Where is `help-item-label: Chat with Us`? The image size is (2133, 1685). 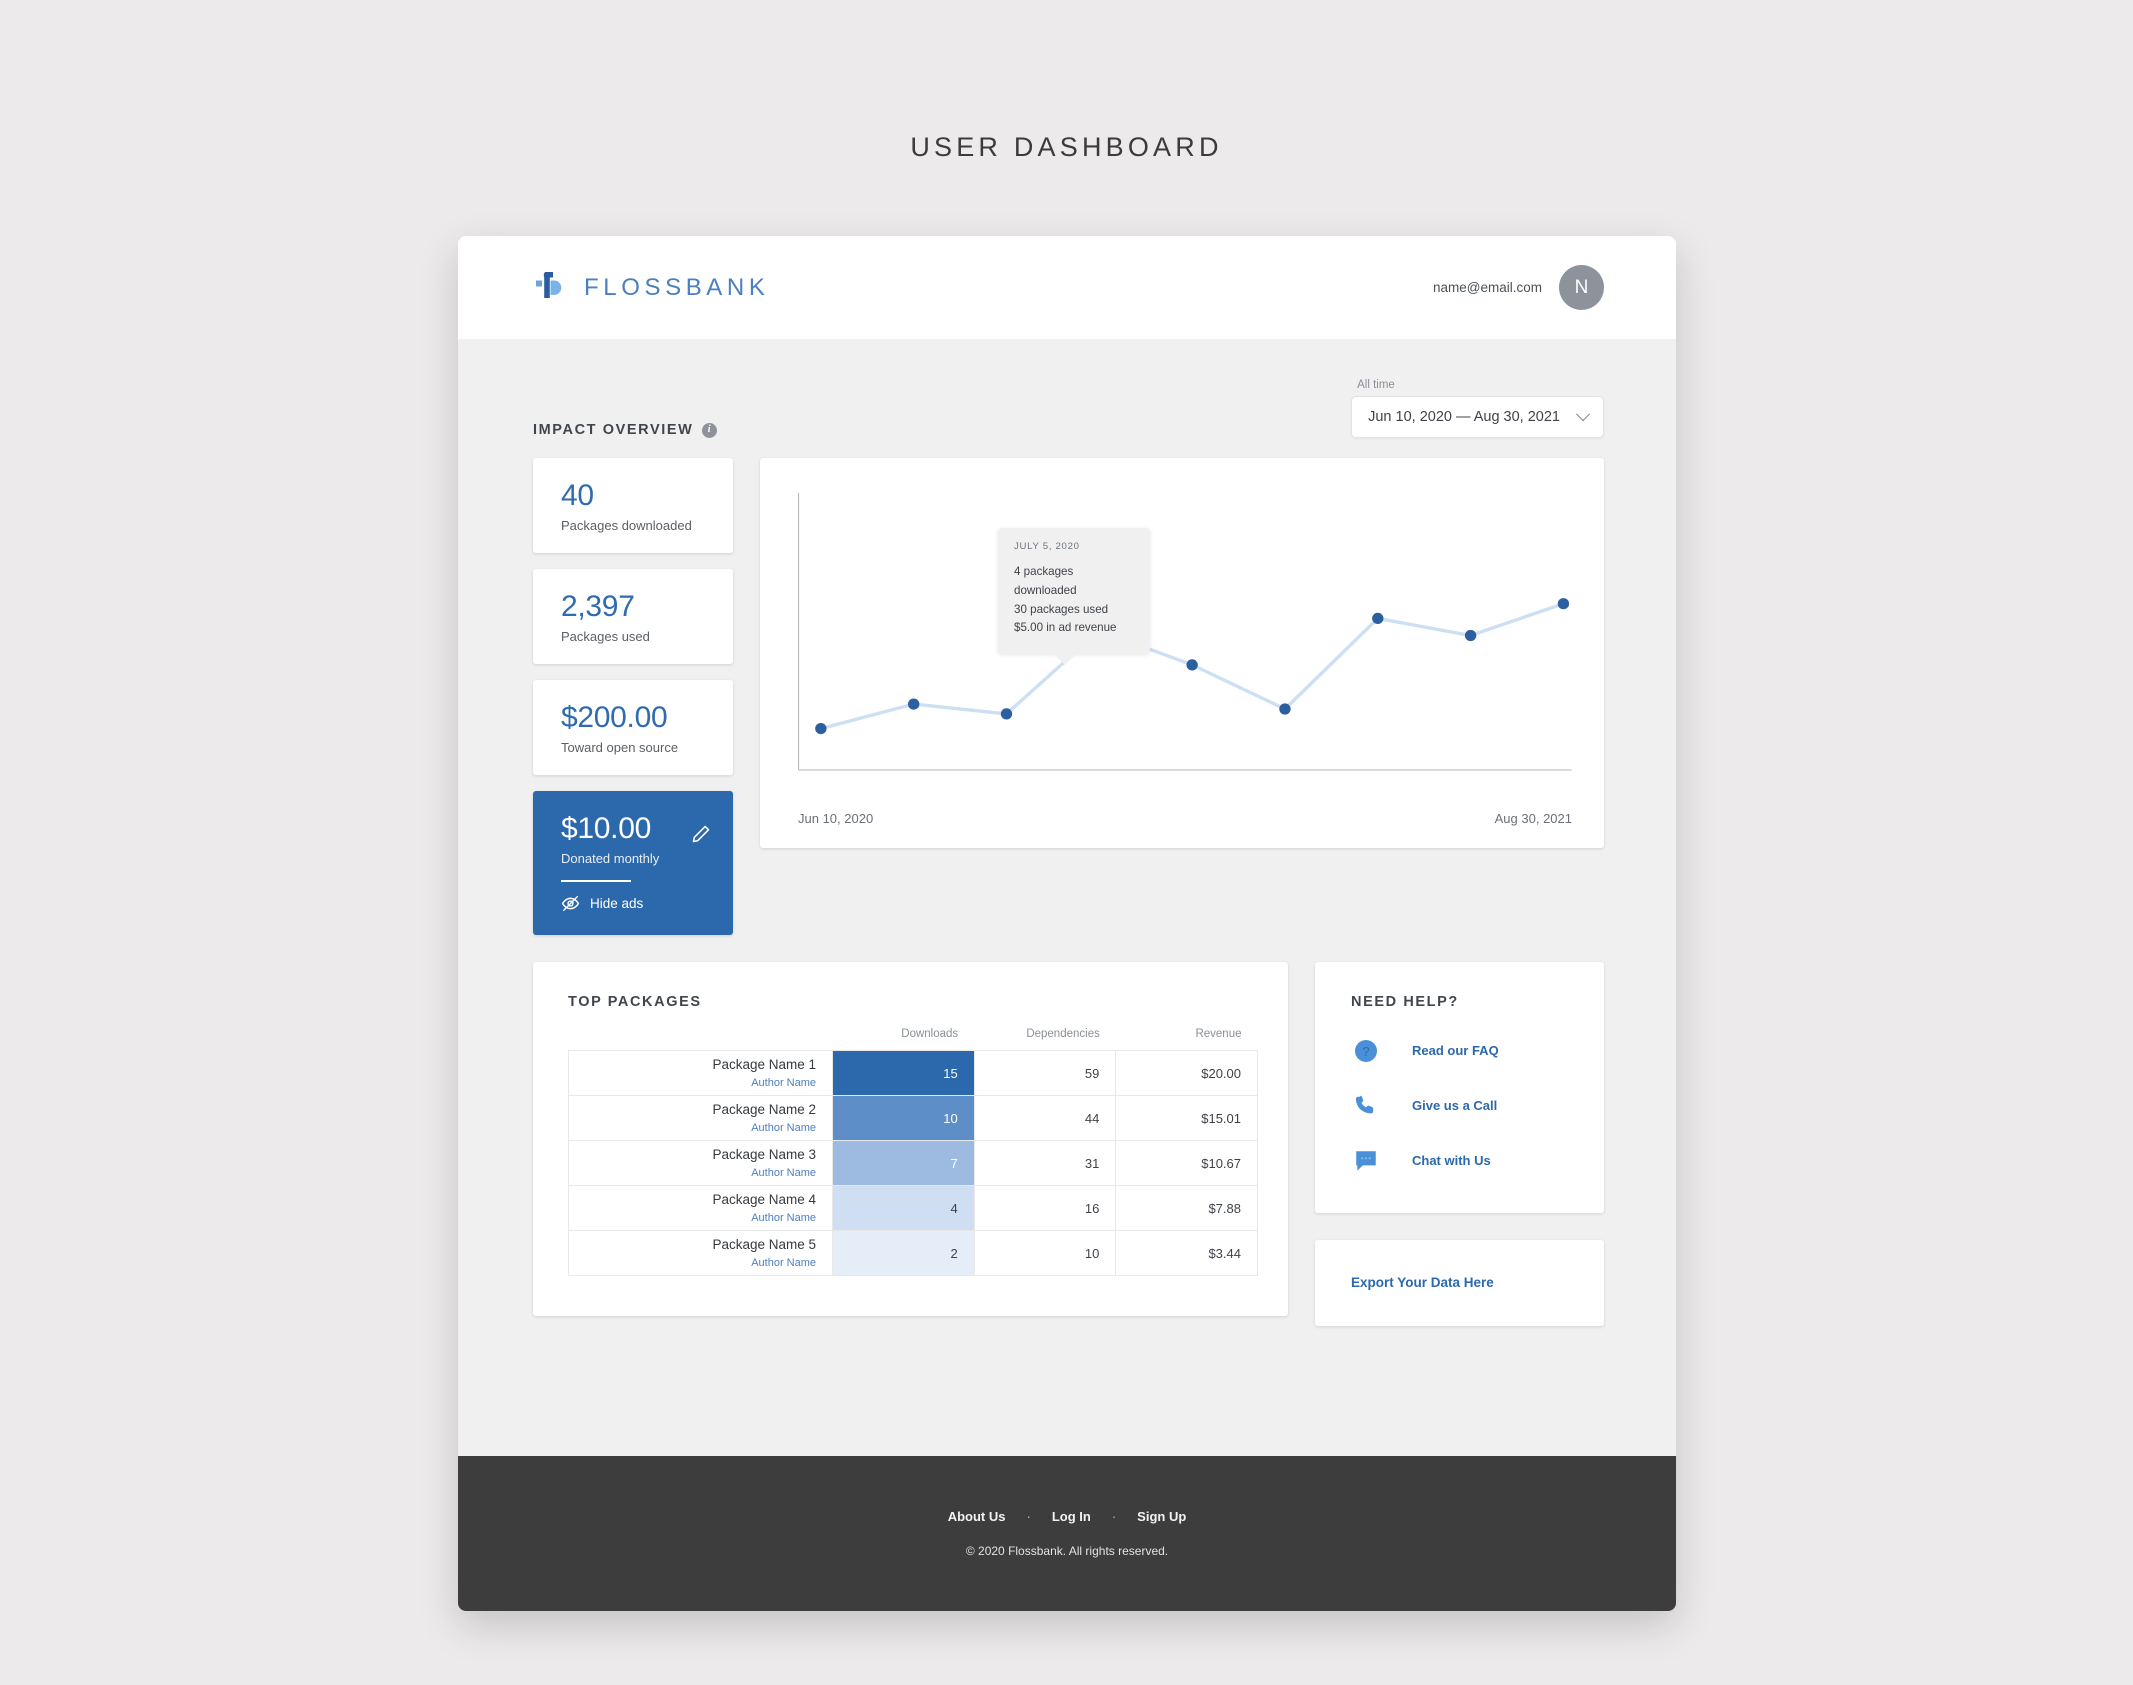 help-item-label: Chat with Us is located at coordinates (1451, 1161).